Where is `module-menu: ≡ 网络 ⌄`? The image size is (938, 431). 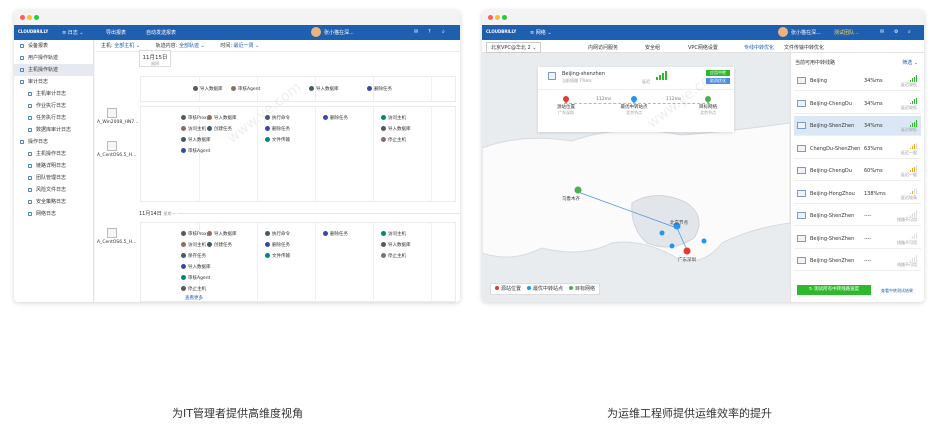 module-menu: ≡ 网络 ⌄ is located at coordinates (541, 32).